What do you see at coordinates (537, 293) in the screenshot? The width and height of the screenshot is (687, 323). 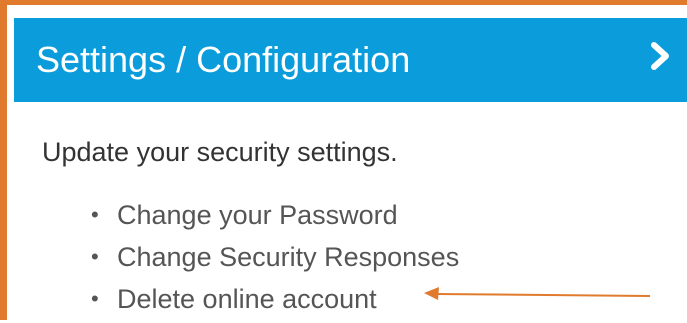 I see `arrow-left-icon` at bounding box center [537, 293].